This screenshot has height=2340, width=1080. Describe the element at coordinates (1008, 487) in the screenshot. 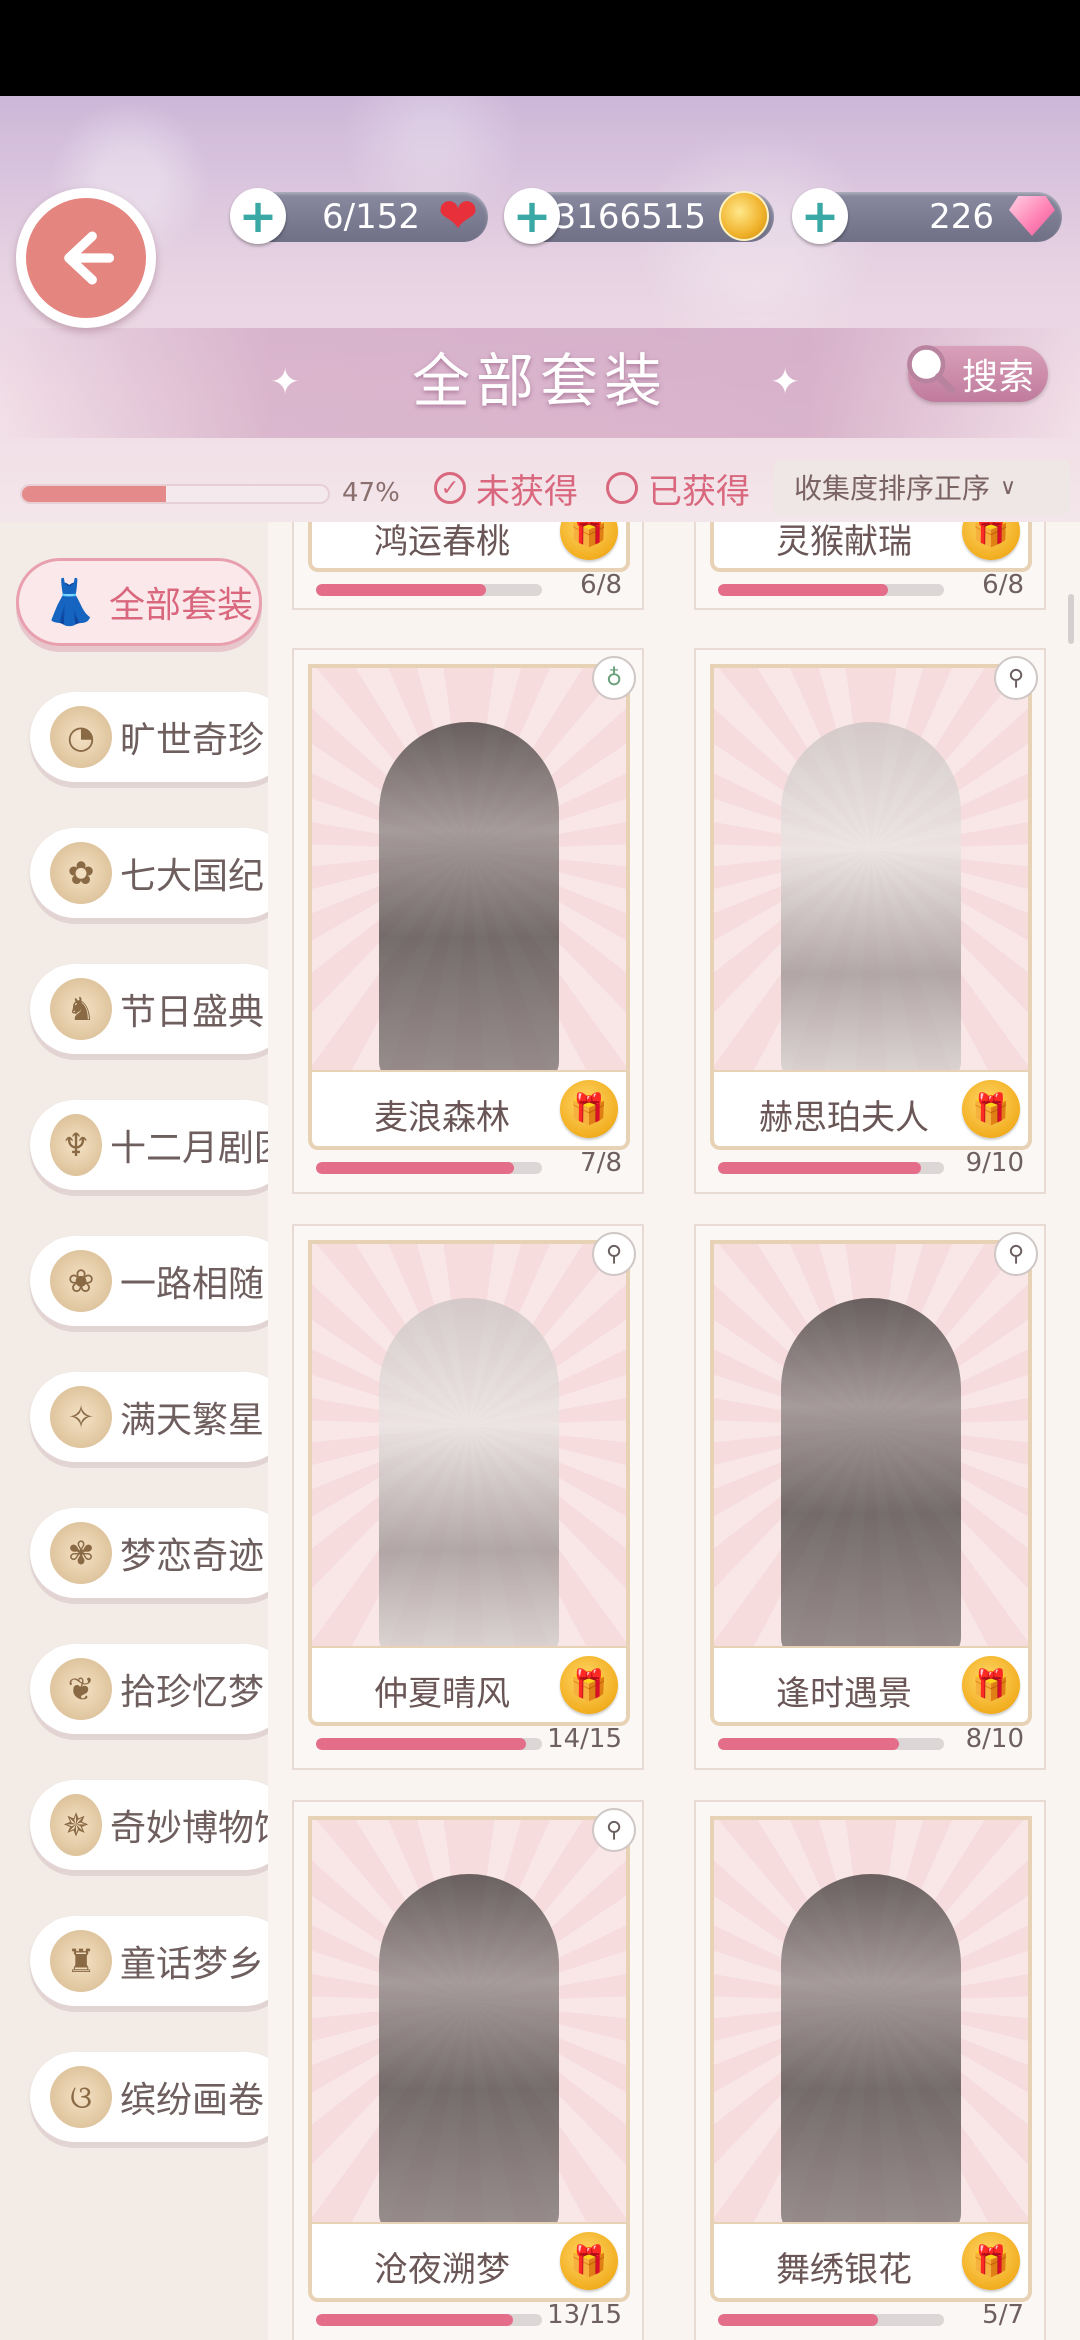

I see `chevron-down-icon: ∨` at that location.